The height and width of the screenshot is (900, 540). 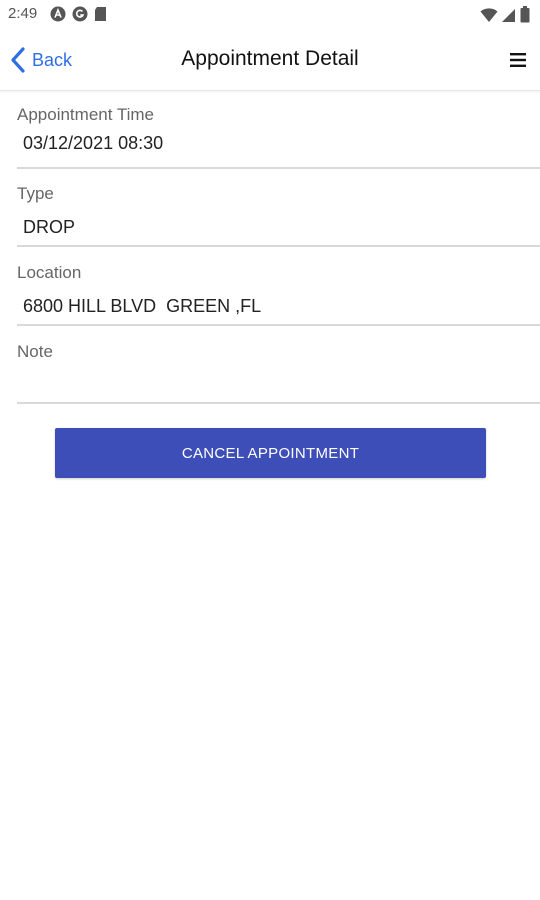 I want to click on hamburger-menu-icon, so click(x=518, y=60).